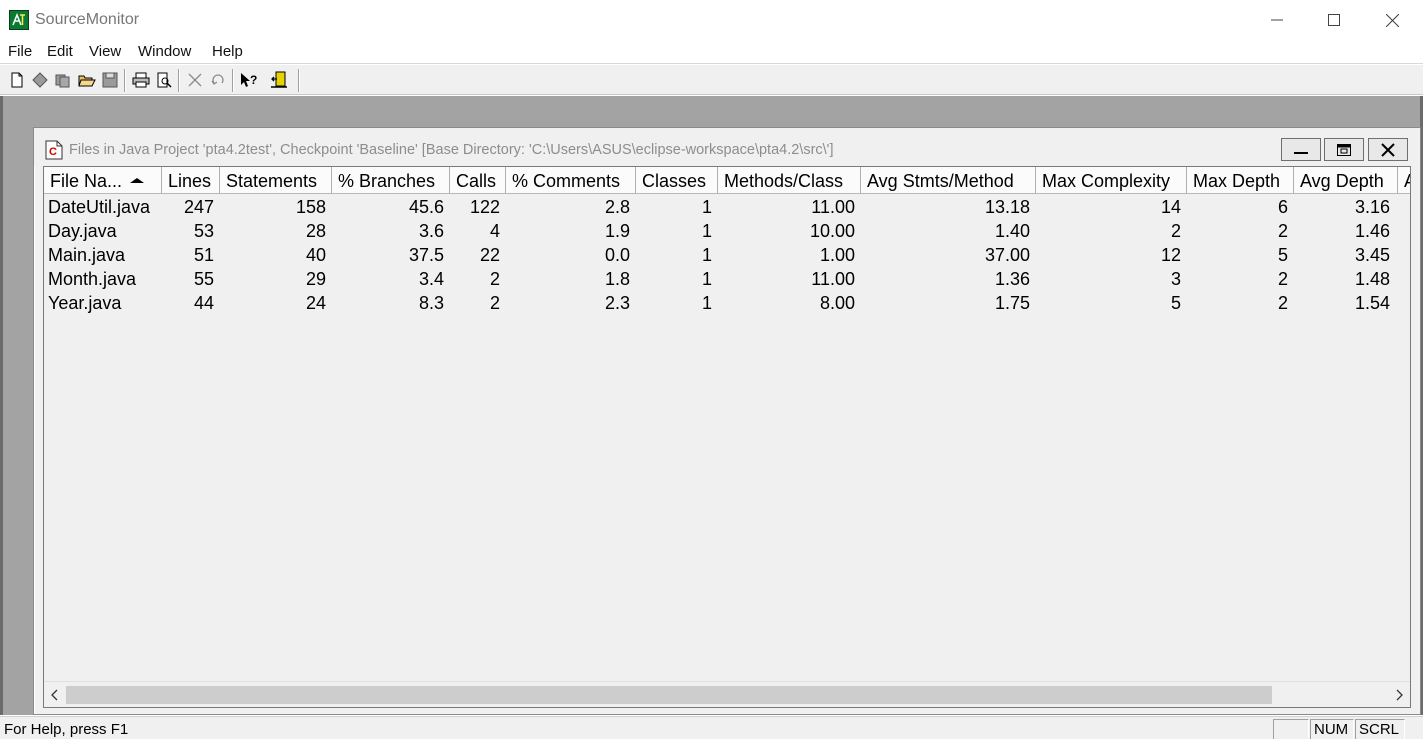  I want to click on table-row: Month.java 55 29 3.4 2 1.8 1 11.00 1.36 3 2 1.48, so click(727, 279).